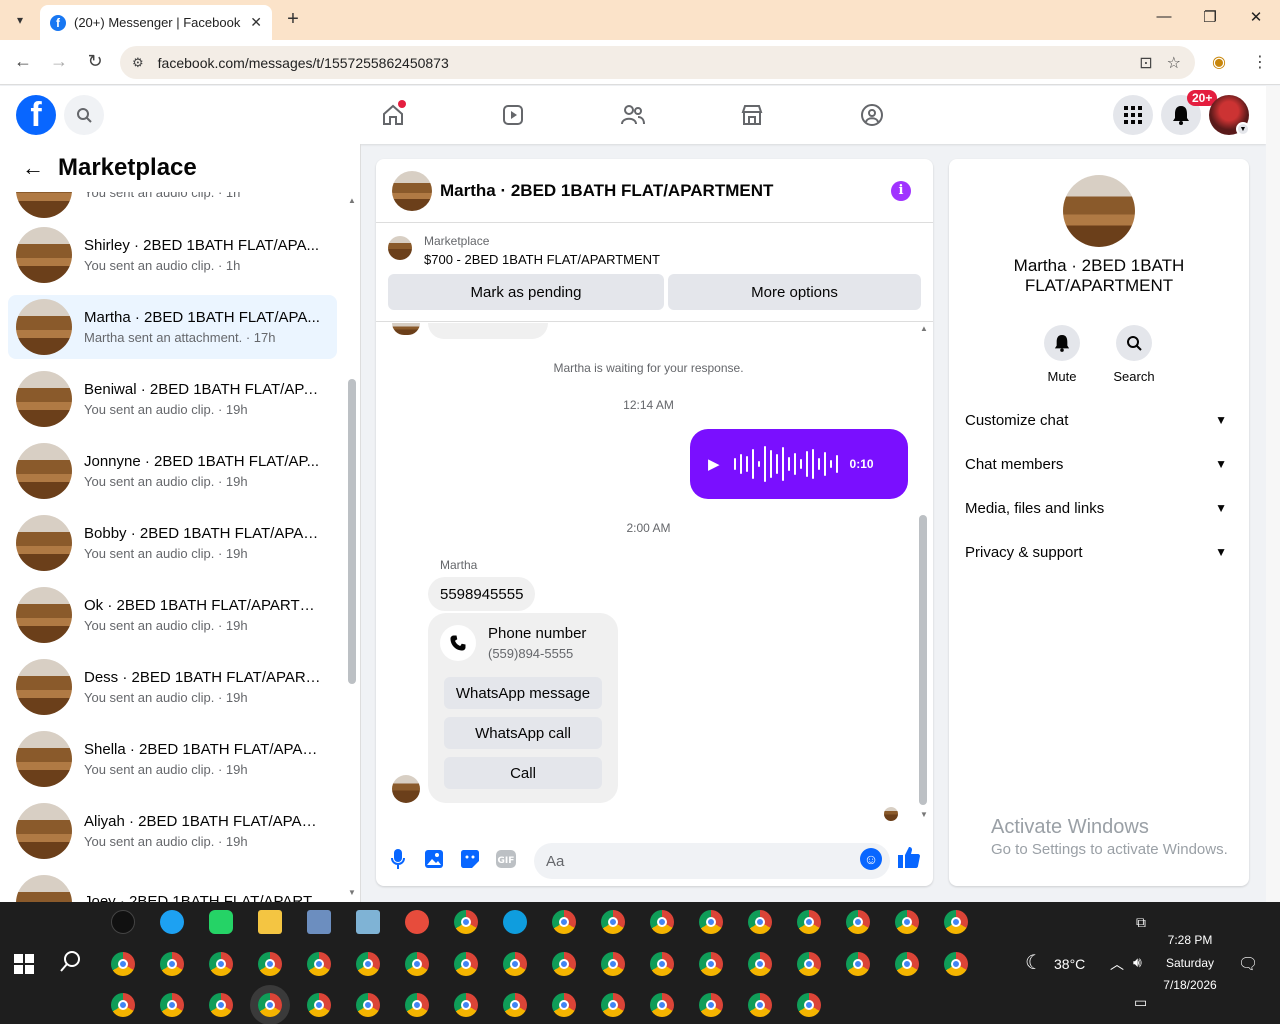  What do you see at coordinates (270, 922) in the screenshot?
I see `file-explorer-icon` at bounding box center [270, 922].